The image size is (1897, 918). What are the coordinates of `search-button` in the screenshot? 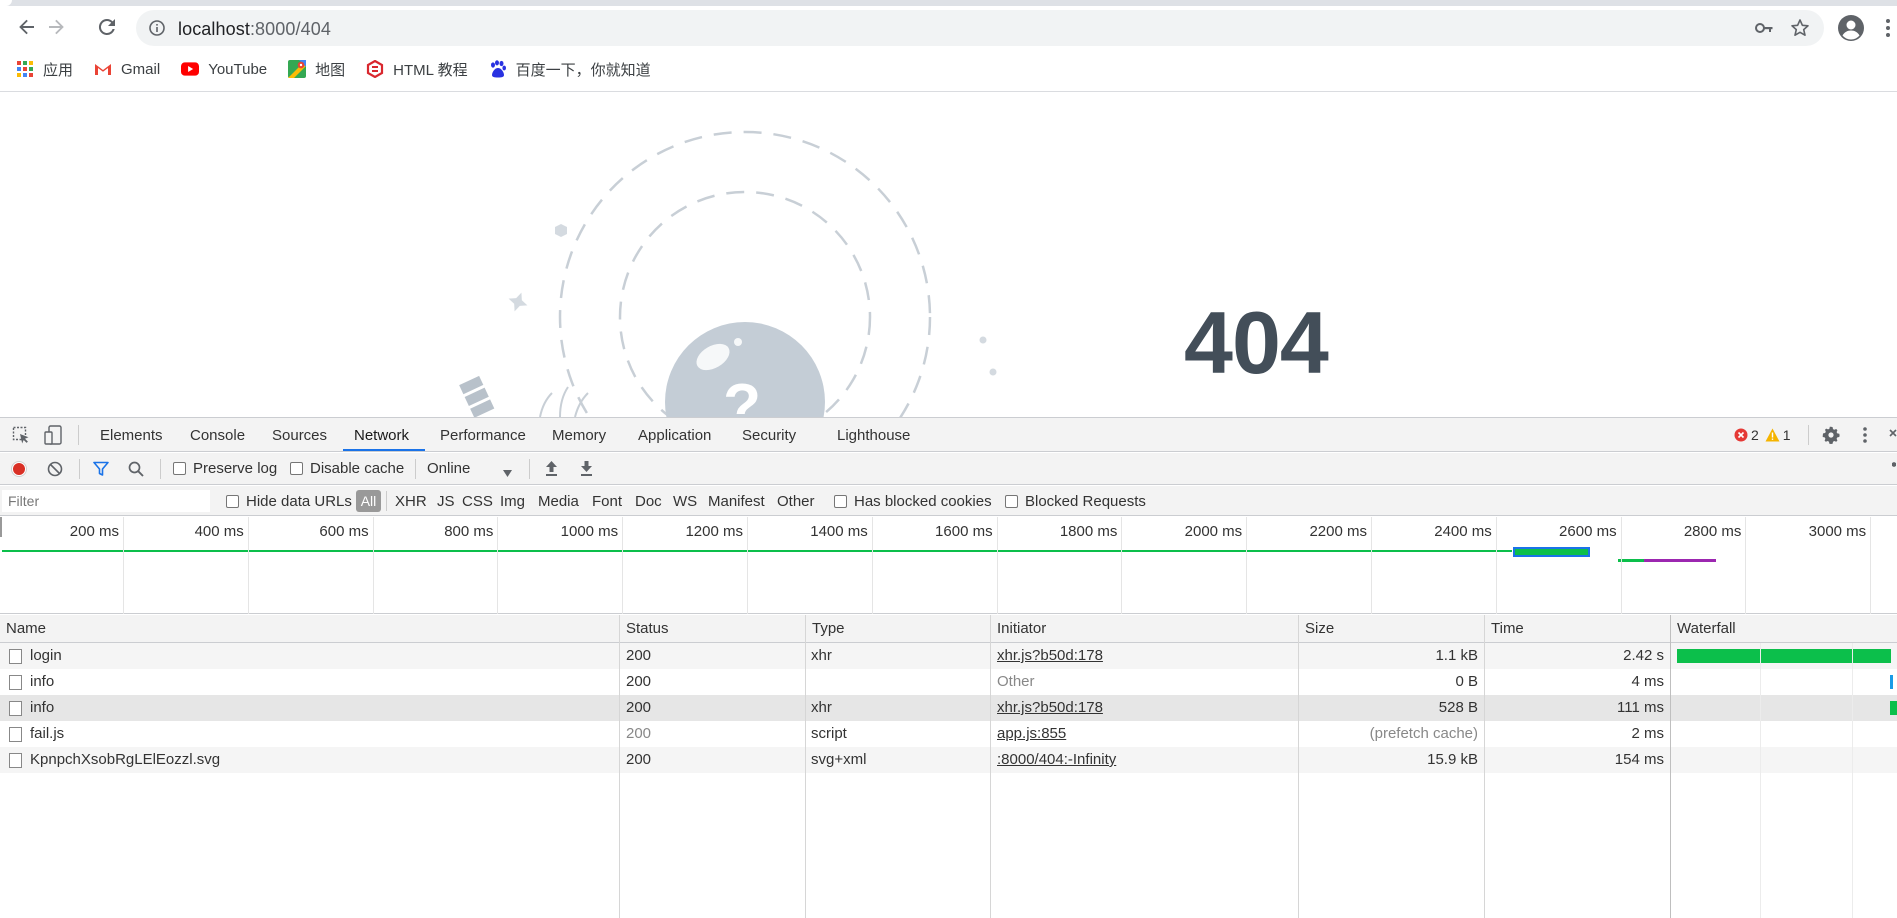 It's located at (136, 471).